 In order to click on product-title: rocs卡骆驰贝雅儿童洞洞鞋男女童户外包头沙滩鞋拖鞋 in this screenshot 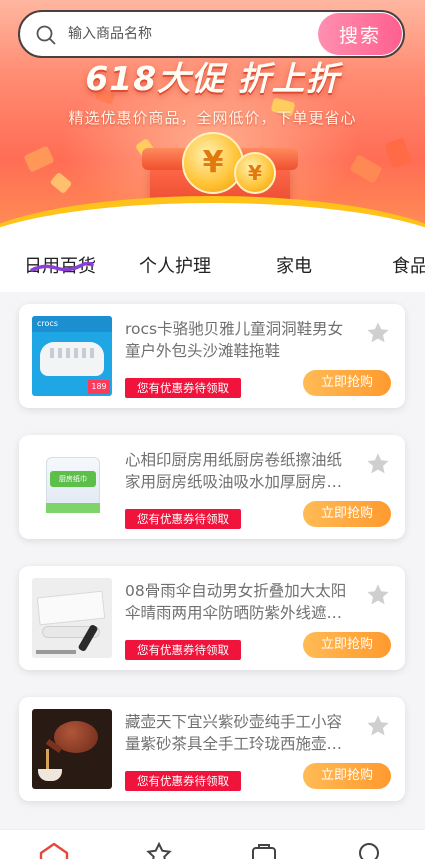, I will do `click(240, 340)`.